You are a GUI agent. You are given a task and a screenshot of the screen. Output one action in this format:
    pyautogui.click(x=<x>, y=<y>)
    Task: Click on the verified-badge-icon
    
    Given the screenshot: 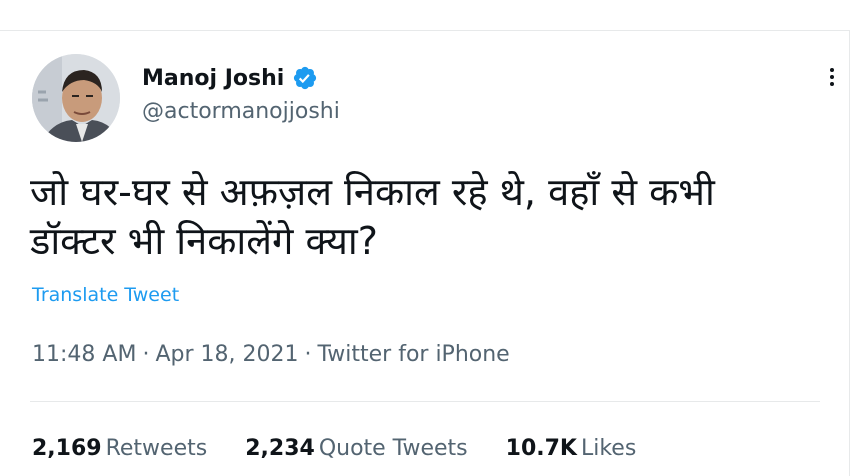 What is the action you would take?
    pyautogui.click(x=305, y=78)
    